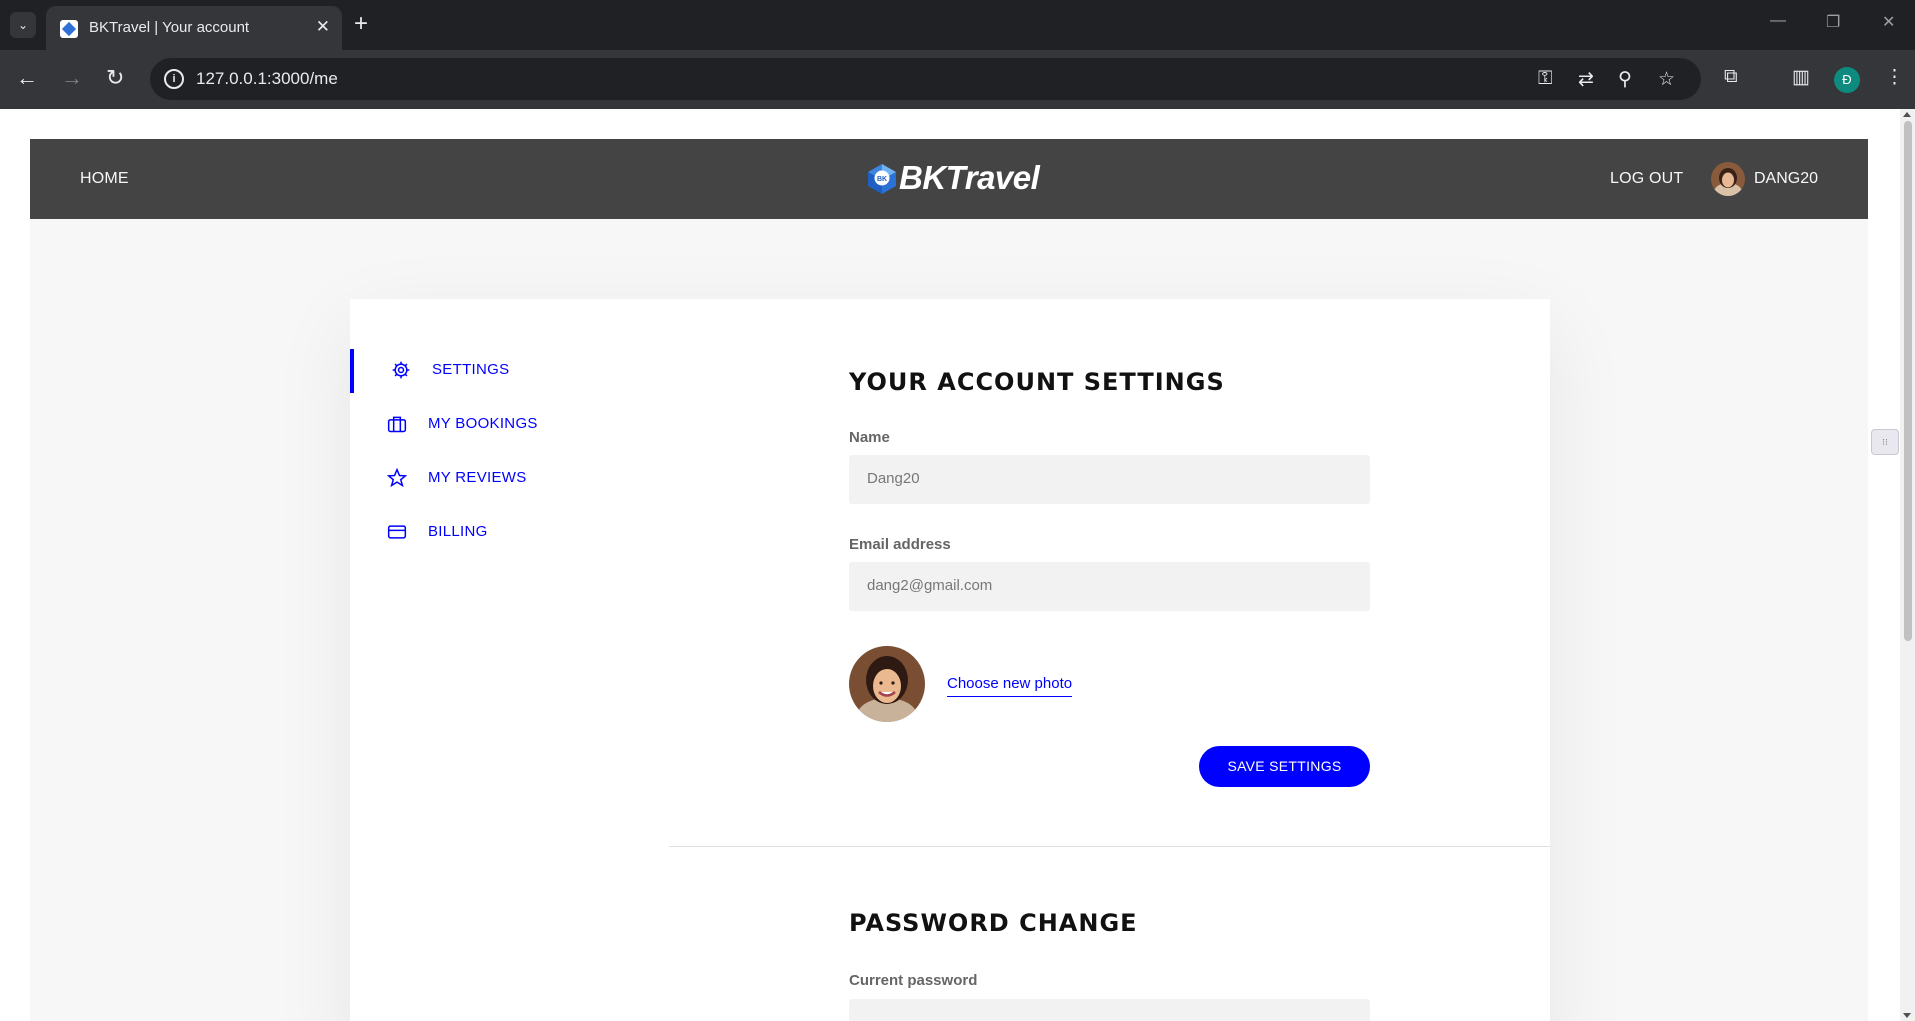 This screenshot has height=1021, width=1915. Describe the element at coordinates (471, 369) in the screenshot. I see `sidebar-item-label: SETTINGS` at that location.